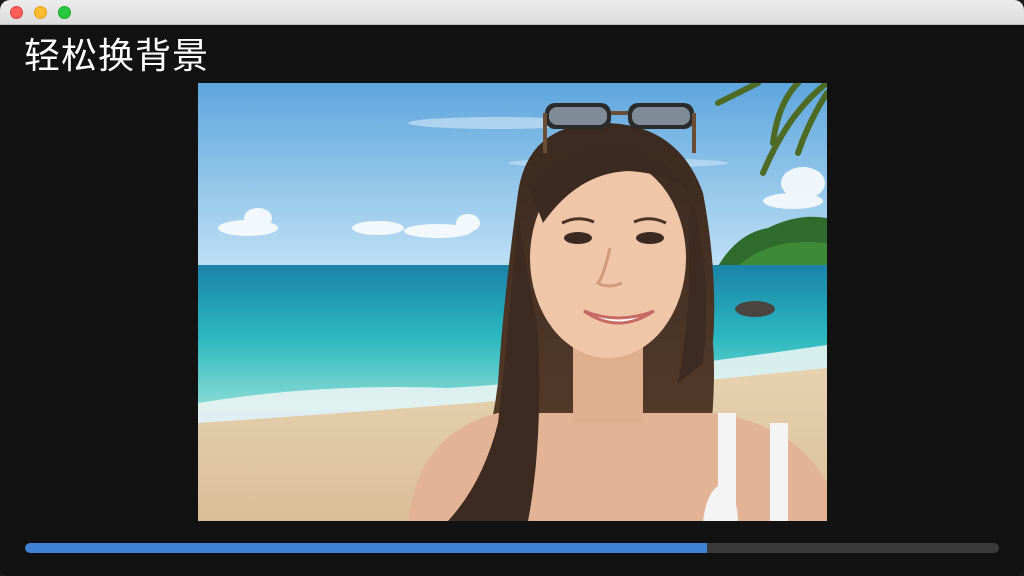 The image size is (1024, 576). Describe the element at coordinates (64, 12) in the screenshot. I see `maximize-window-button` at that location.